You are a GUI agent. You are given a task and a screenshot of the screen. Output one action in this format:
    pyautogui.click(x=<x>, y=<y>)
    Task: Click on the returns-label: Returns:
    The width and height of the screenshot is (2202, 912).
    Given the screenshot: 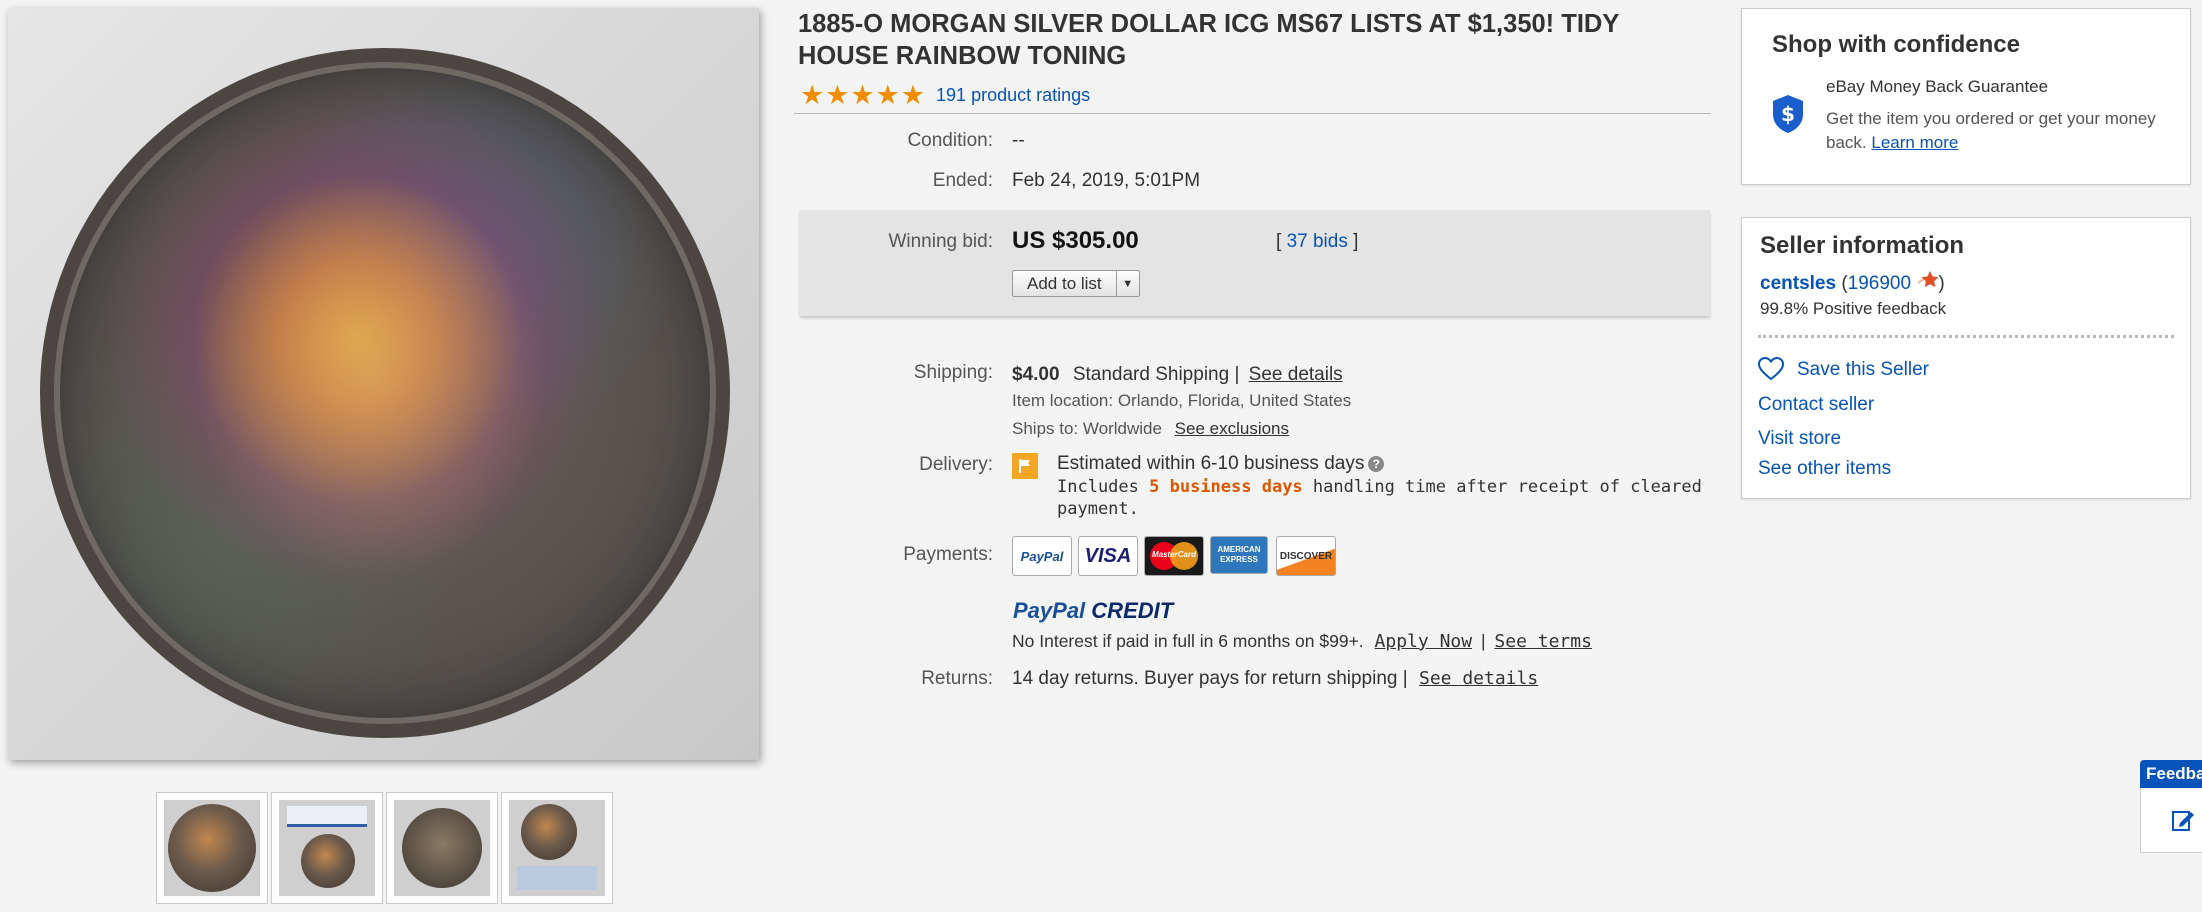 What is the action you would take?
    pyautogui.click(x=957, y=678)
    